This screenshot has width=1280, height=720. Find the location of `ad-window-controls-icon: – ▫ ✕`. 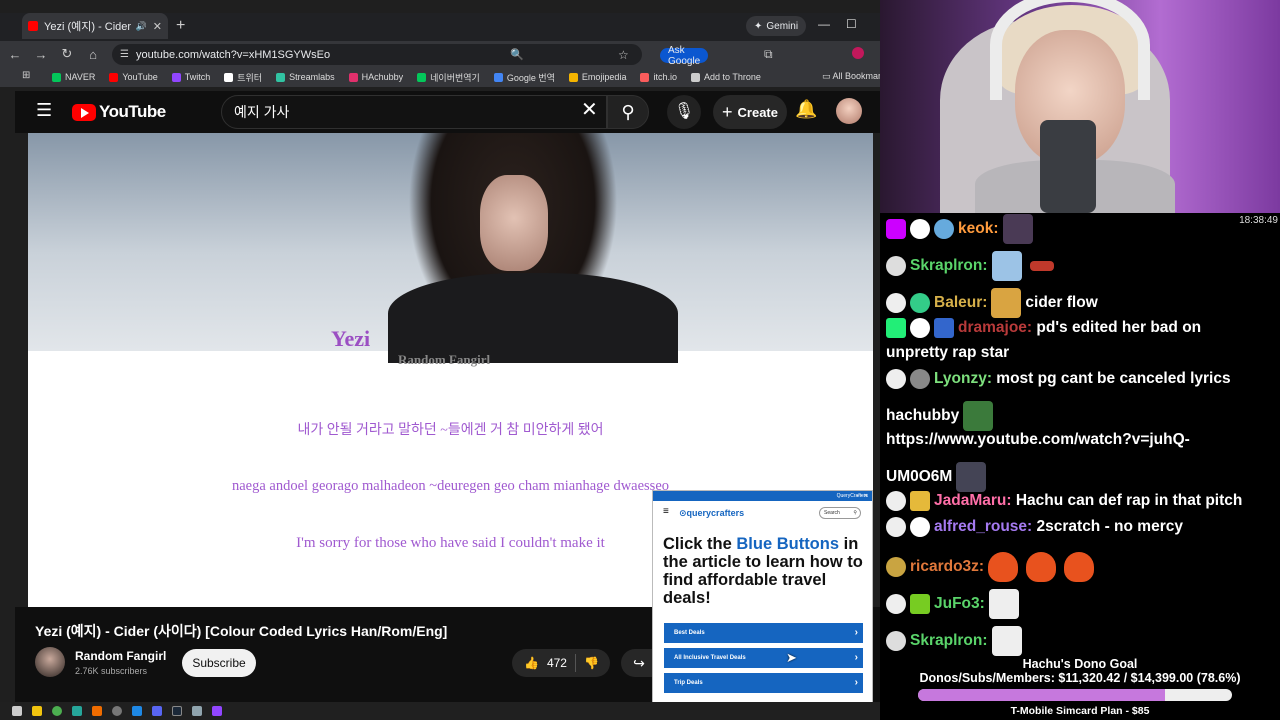

ad-window-controls-icon: – ▫ ✕ is located at coordinates (862, 496).